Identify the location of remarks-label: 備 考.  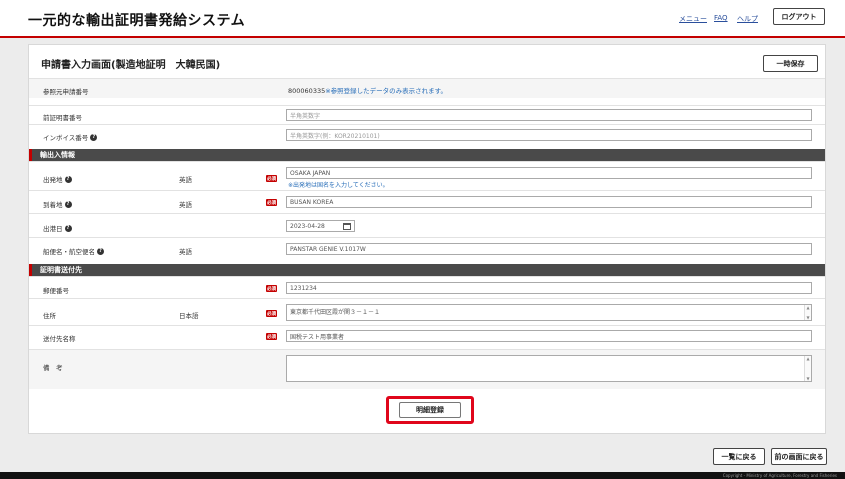
(53, 368).